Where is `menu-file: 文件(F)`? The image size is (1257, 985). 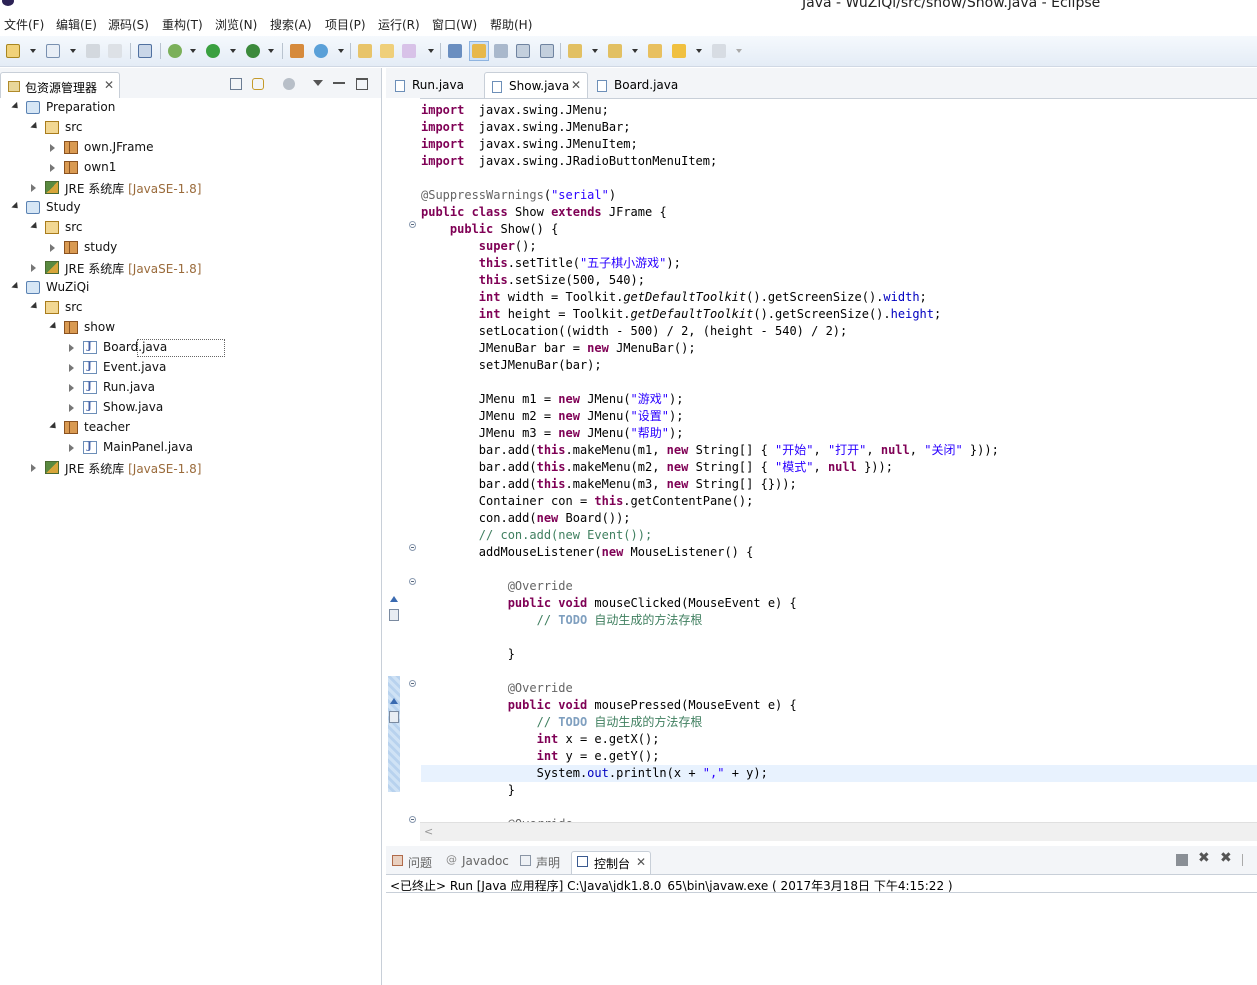 menu-file: 文件(F) is located at coordinates (24, 24).